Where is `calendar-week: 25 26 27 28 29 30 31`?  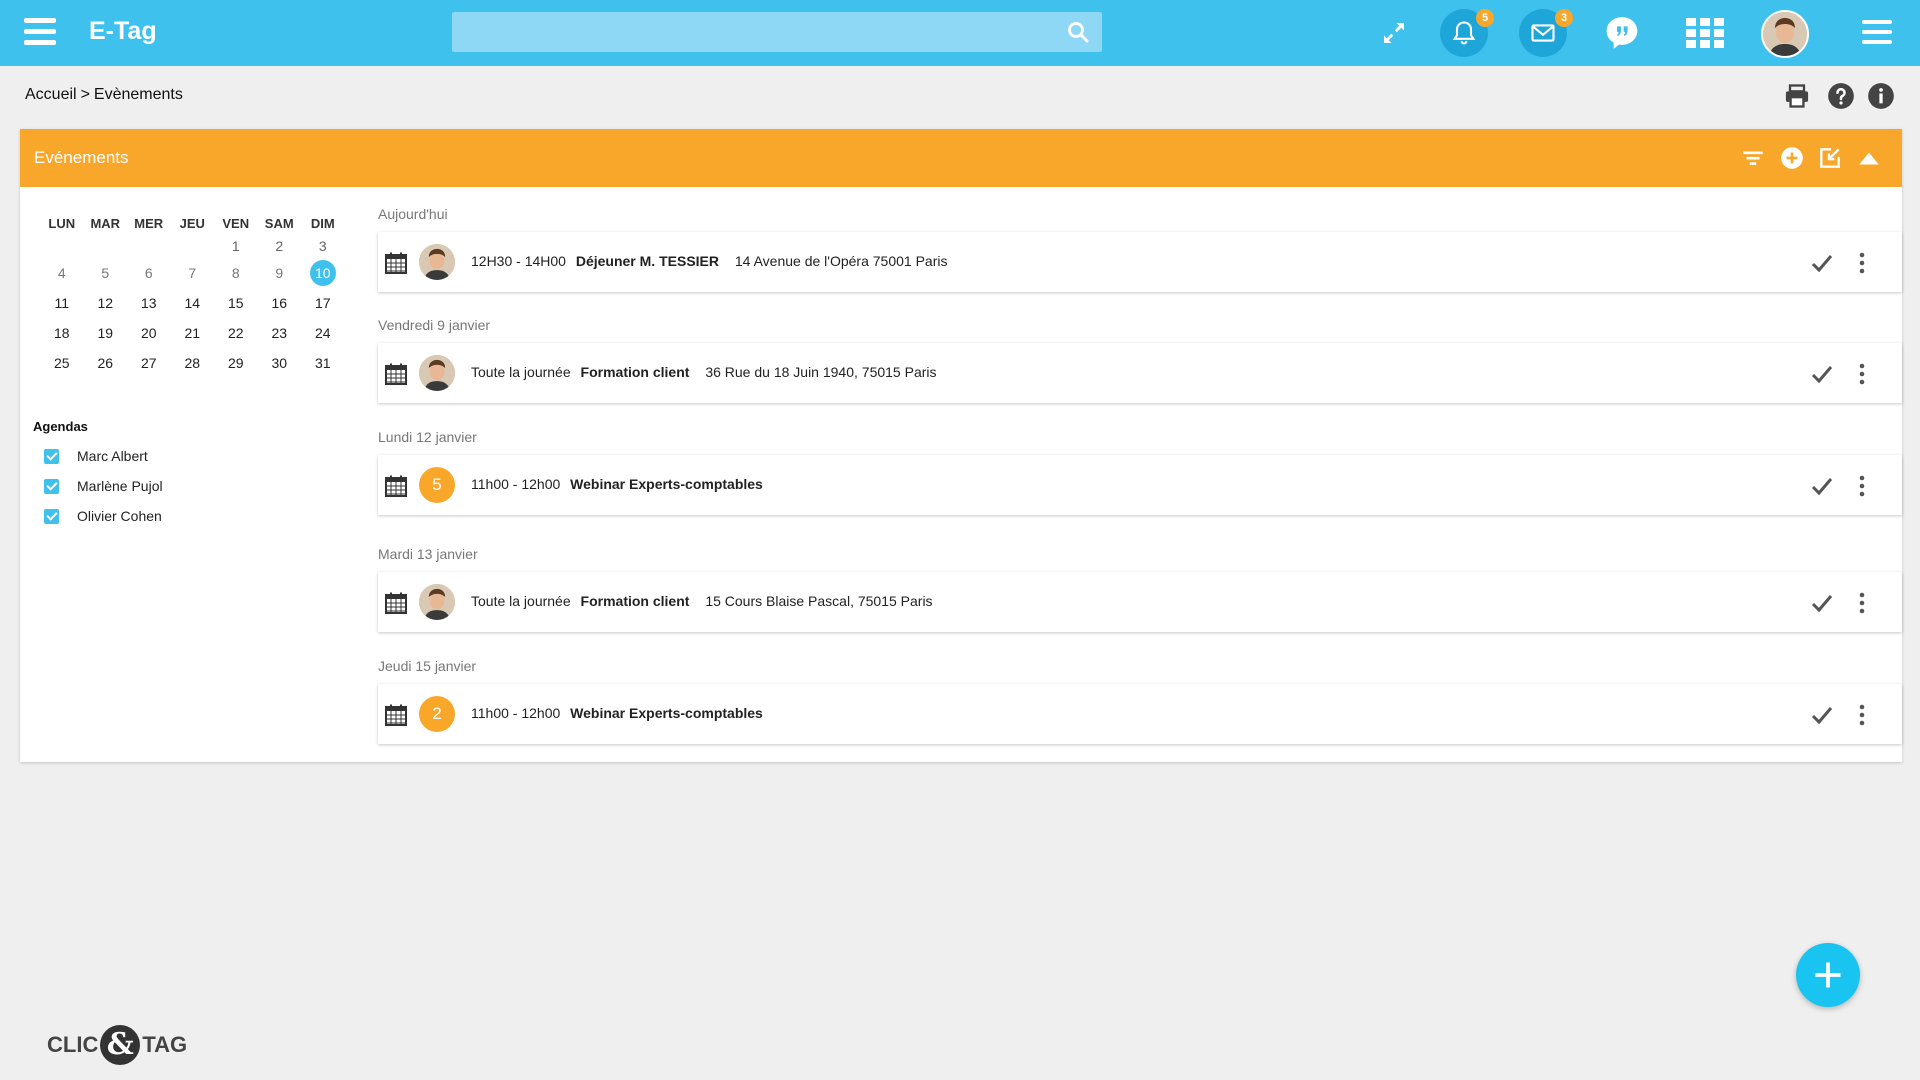 calendar-week: 25 26 27 28 29 30 31 is located at coordinates (200, 363).